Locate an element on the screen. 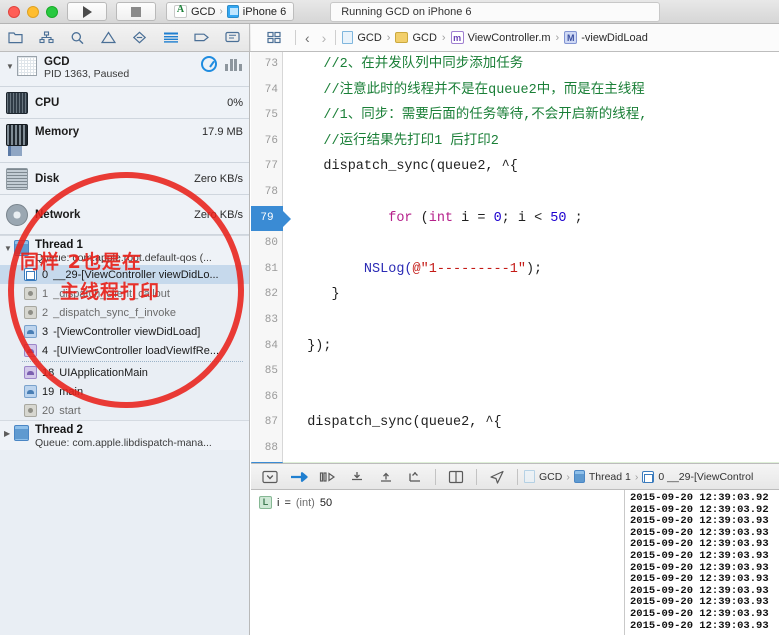 This screenshot has width=779, height=635. gauge-row-memory: Memory 17.9 MB is located at coordinates (124, 141).